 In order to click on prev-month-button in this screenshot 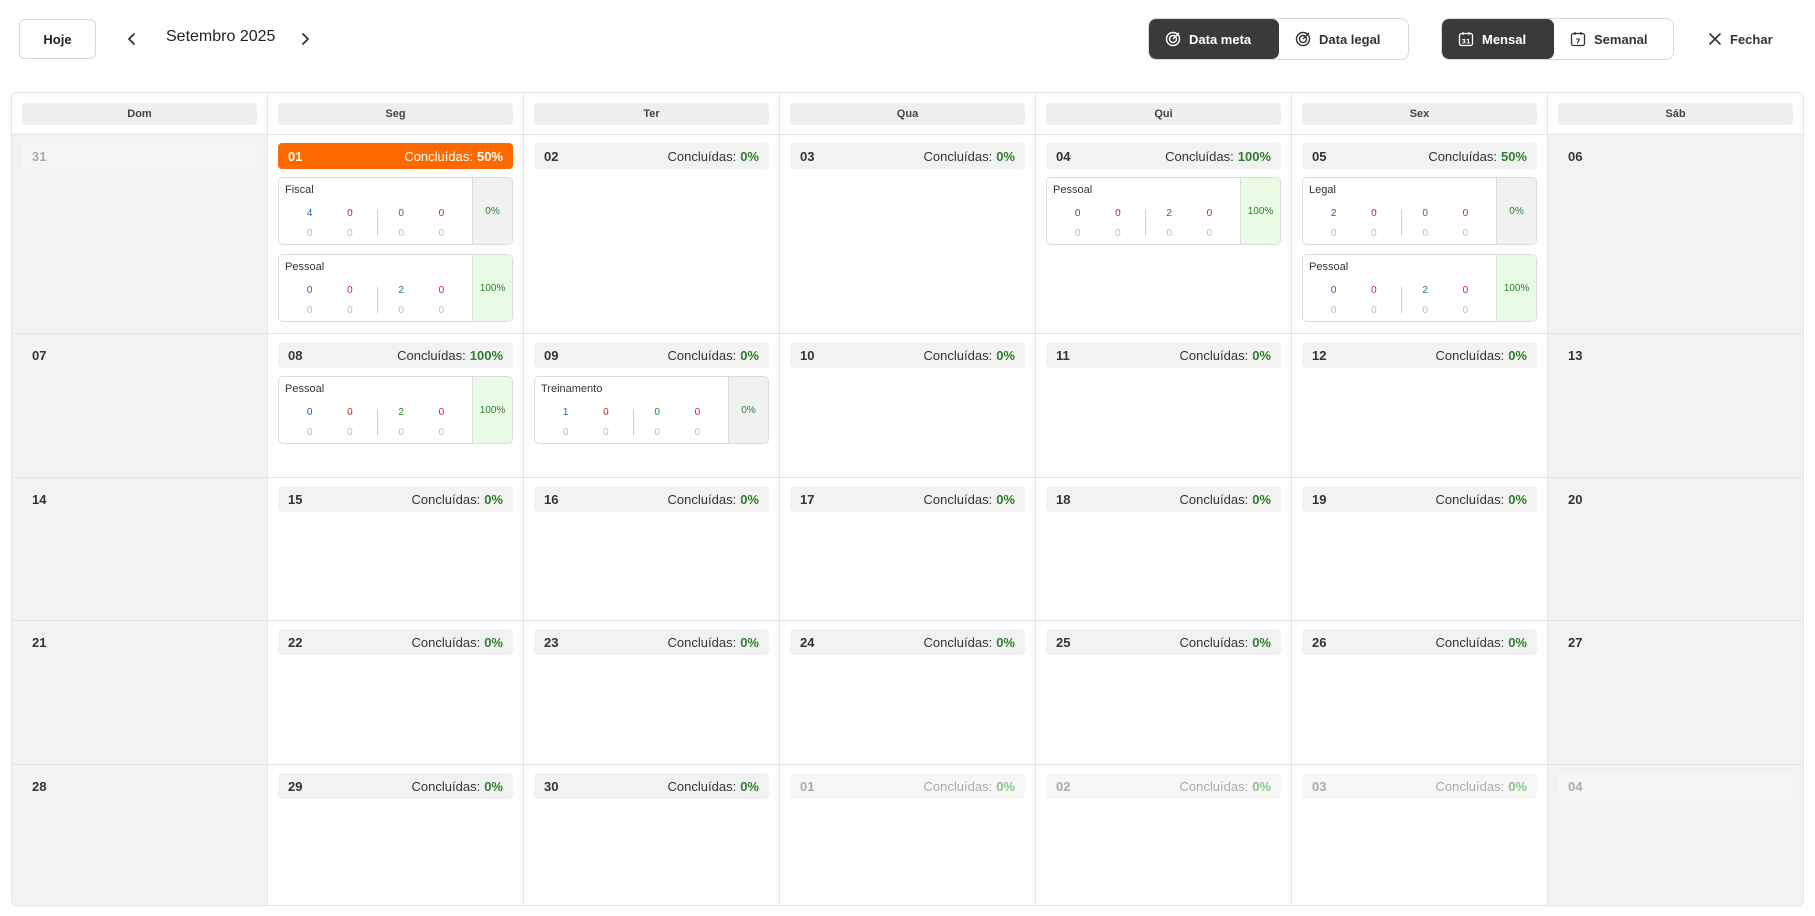, I will do `click(132, 39)`.